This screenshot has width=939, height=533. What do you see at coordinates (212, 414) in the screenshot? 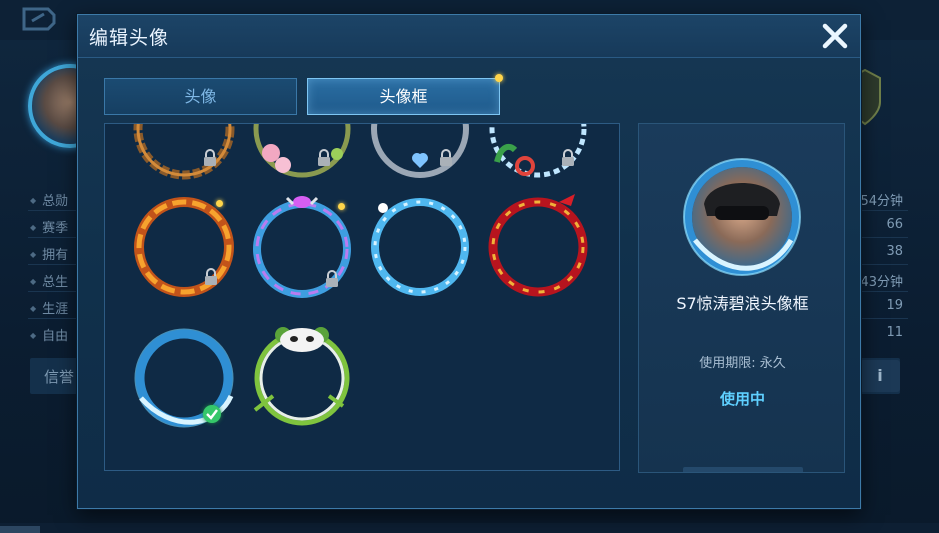
I see `selected-check-icon` at bounding box center [212, 414].